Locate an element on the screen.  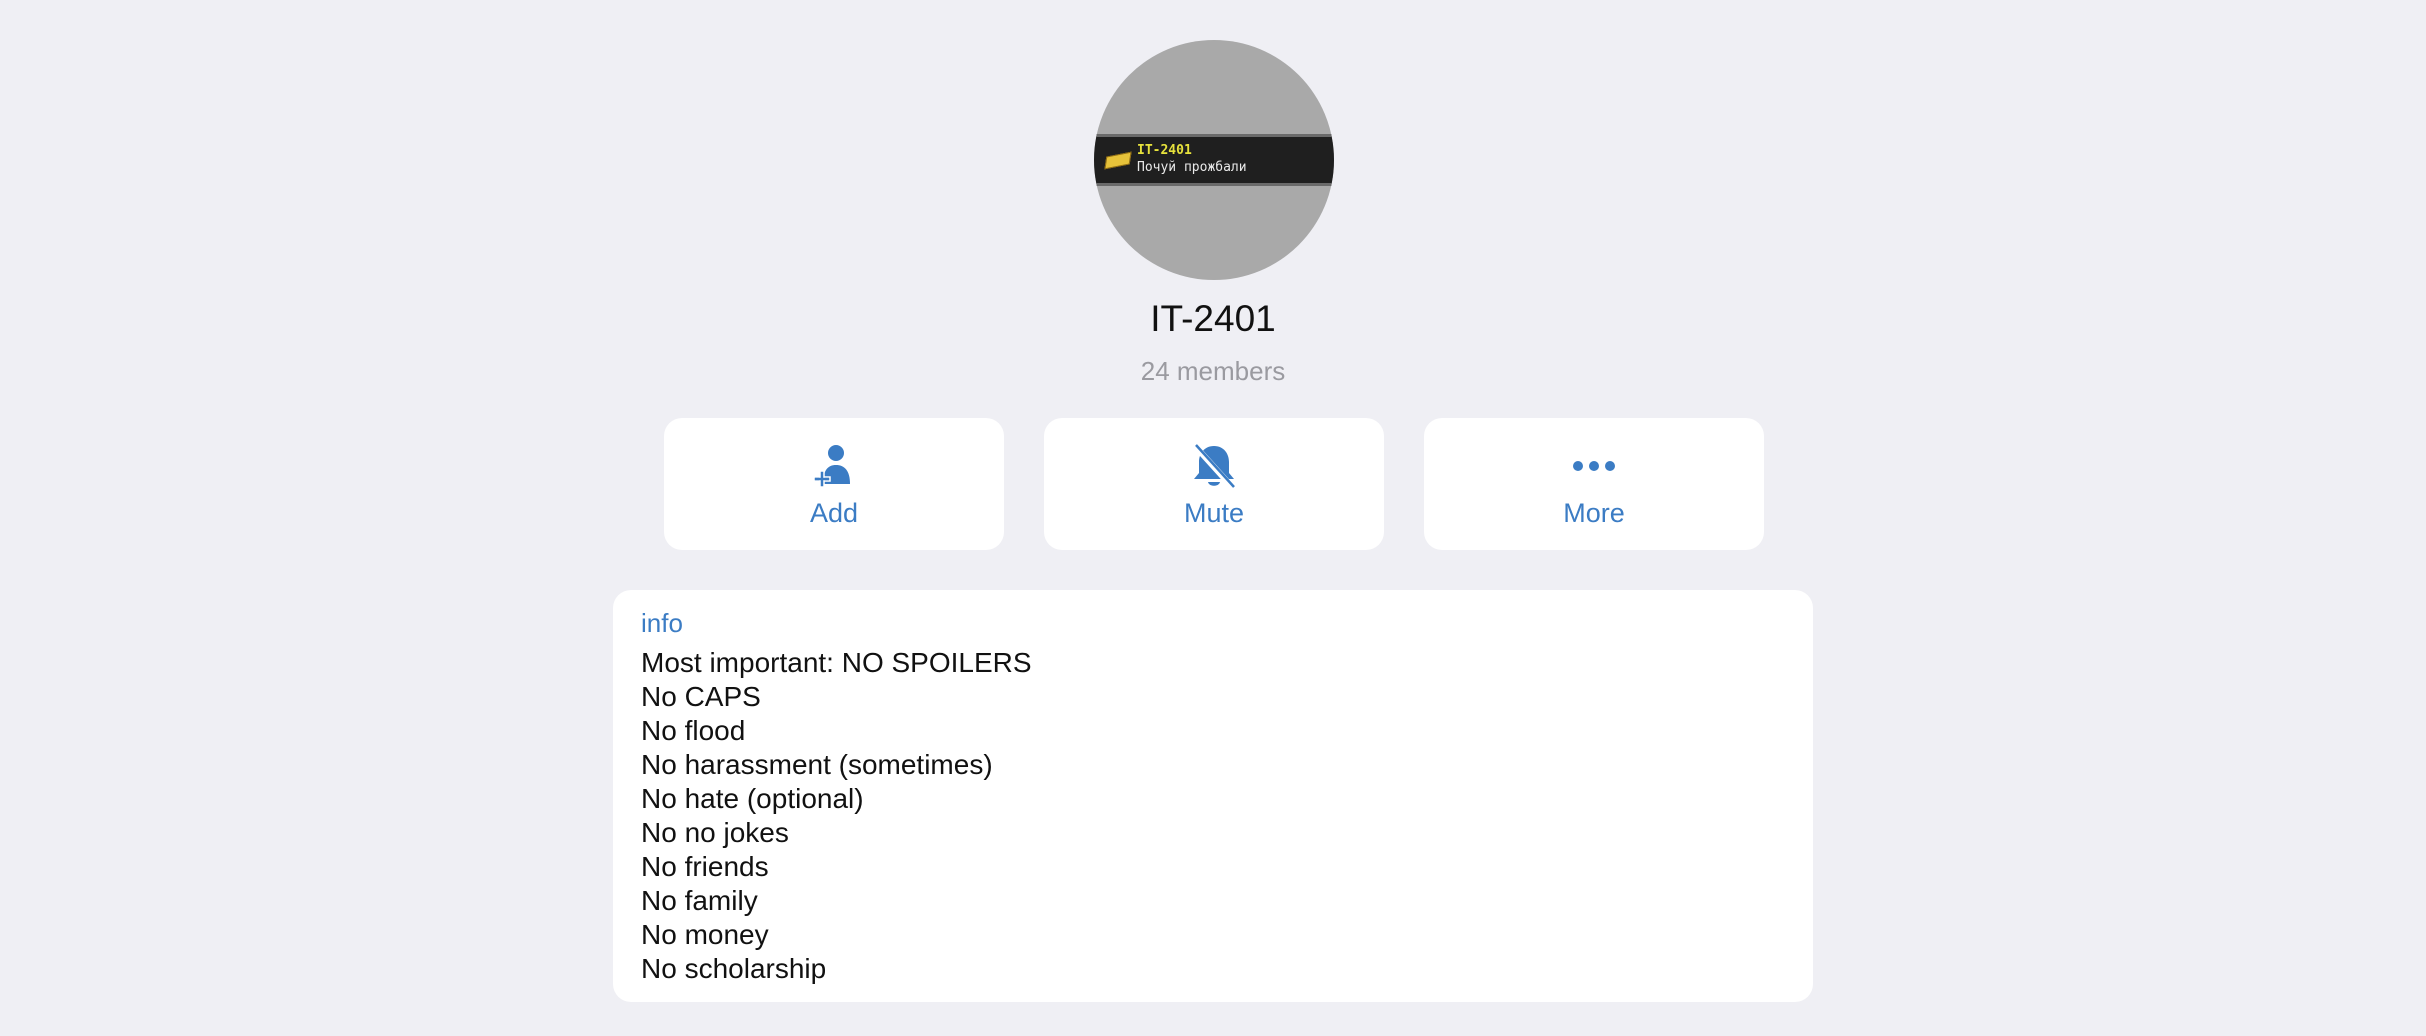
mute-button-label: Mute is located at coordinates (1214, 513).